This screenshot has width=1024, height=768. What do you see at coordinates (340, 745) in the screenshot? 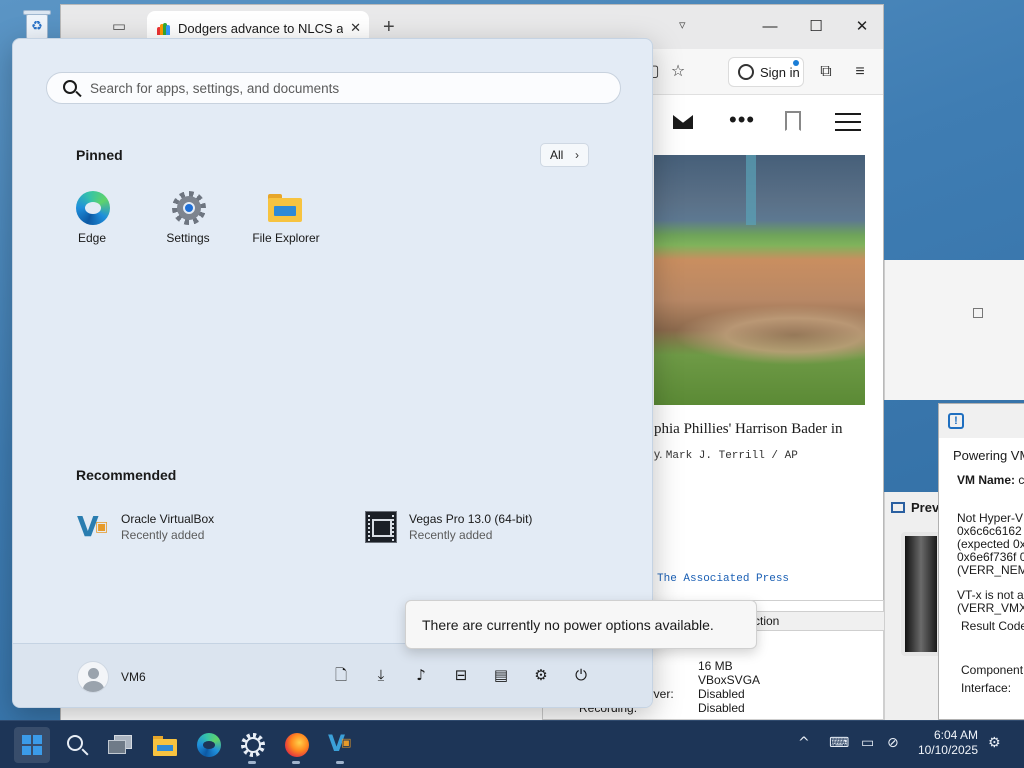
I see `taskbar-virtualbox: V ▣` at bounding box center [340, 745].